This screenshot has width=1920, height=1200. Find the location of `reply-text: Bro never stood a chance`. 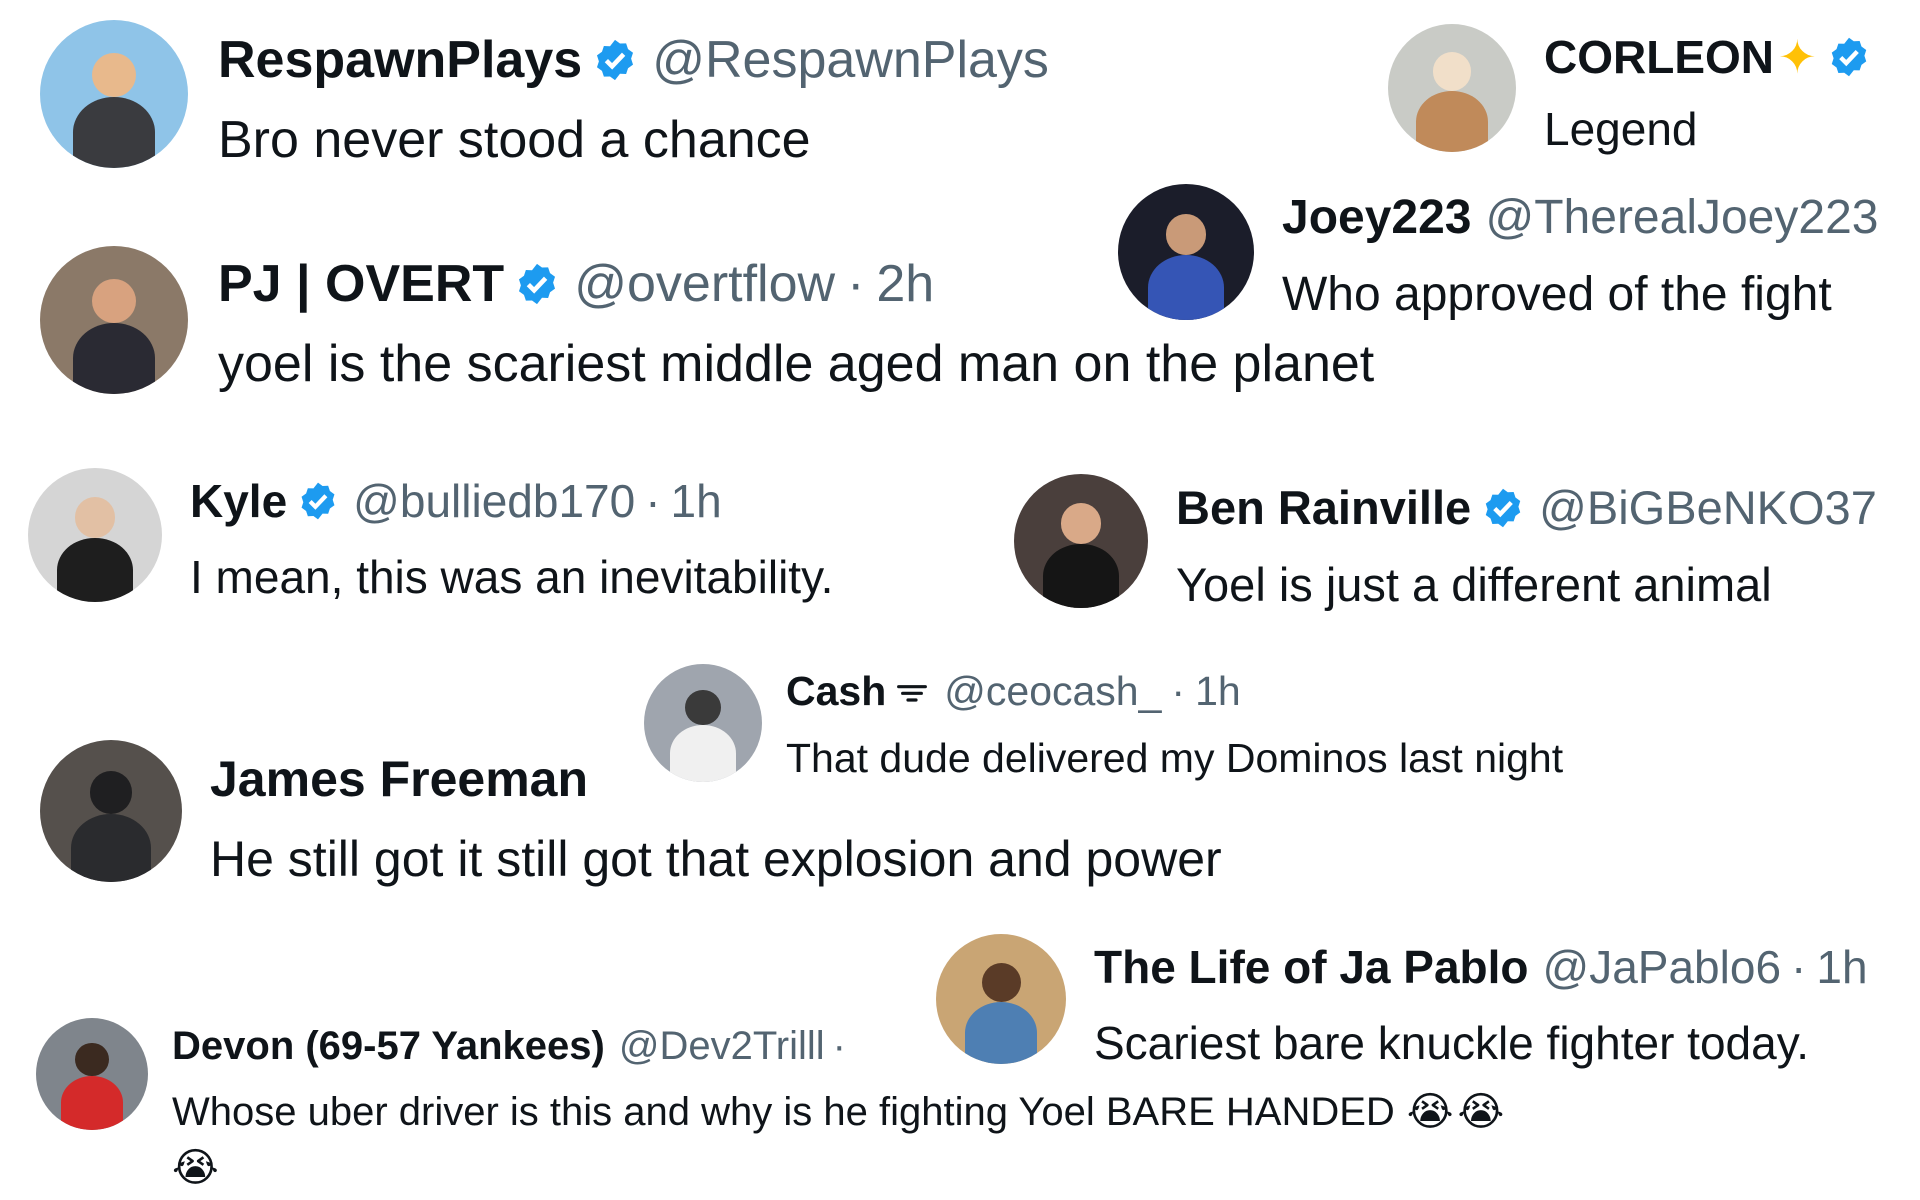

reply-text: Bro never stood a chance is located at coordinates (514, 140).